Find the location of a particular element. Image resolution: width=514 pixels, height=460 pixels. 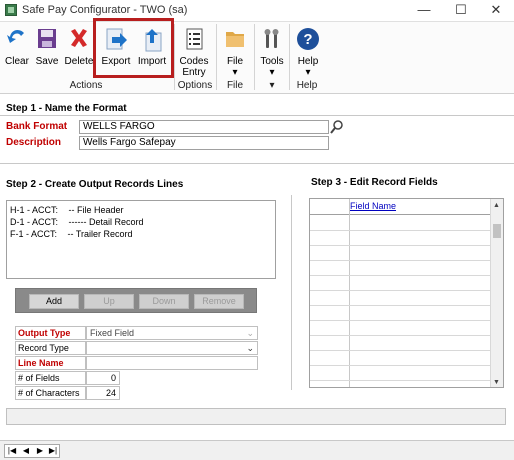

field-name-column-header: Field Name is located at coordinates (373, 206).